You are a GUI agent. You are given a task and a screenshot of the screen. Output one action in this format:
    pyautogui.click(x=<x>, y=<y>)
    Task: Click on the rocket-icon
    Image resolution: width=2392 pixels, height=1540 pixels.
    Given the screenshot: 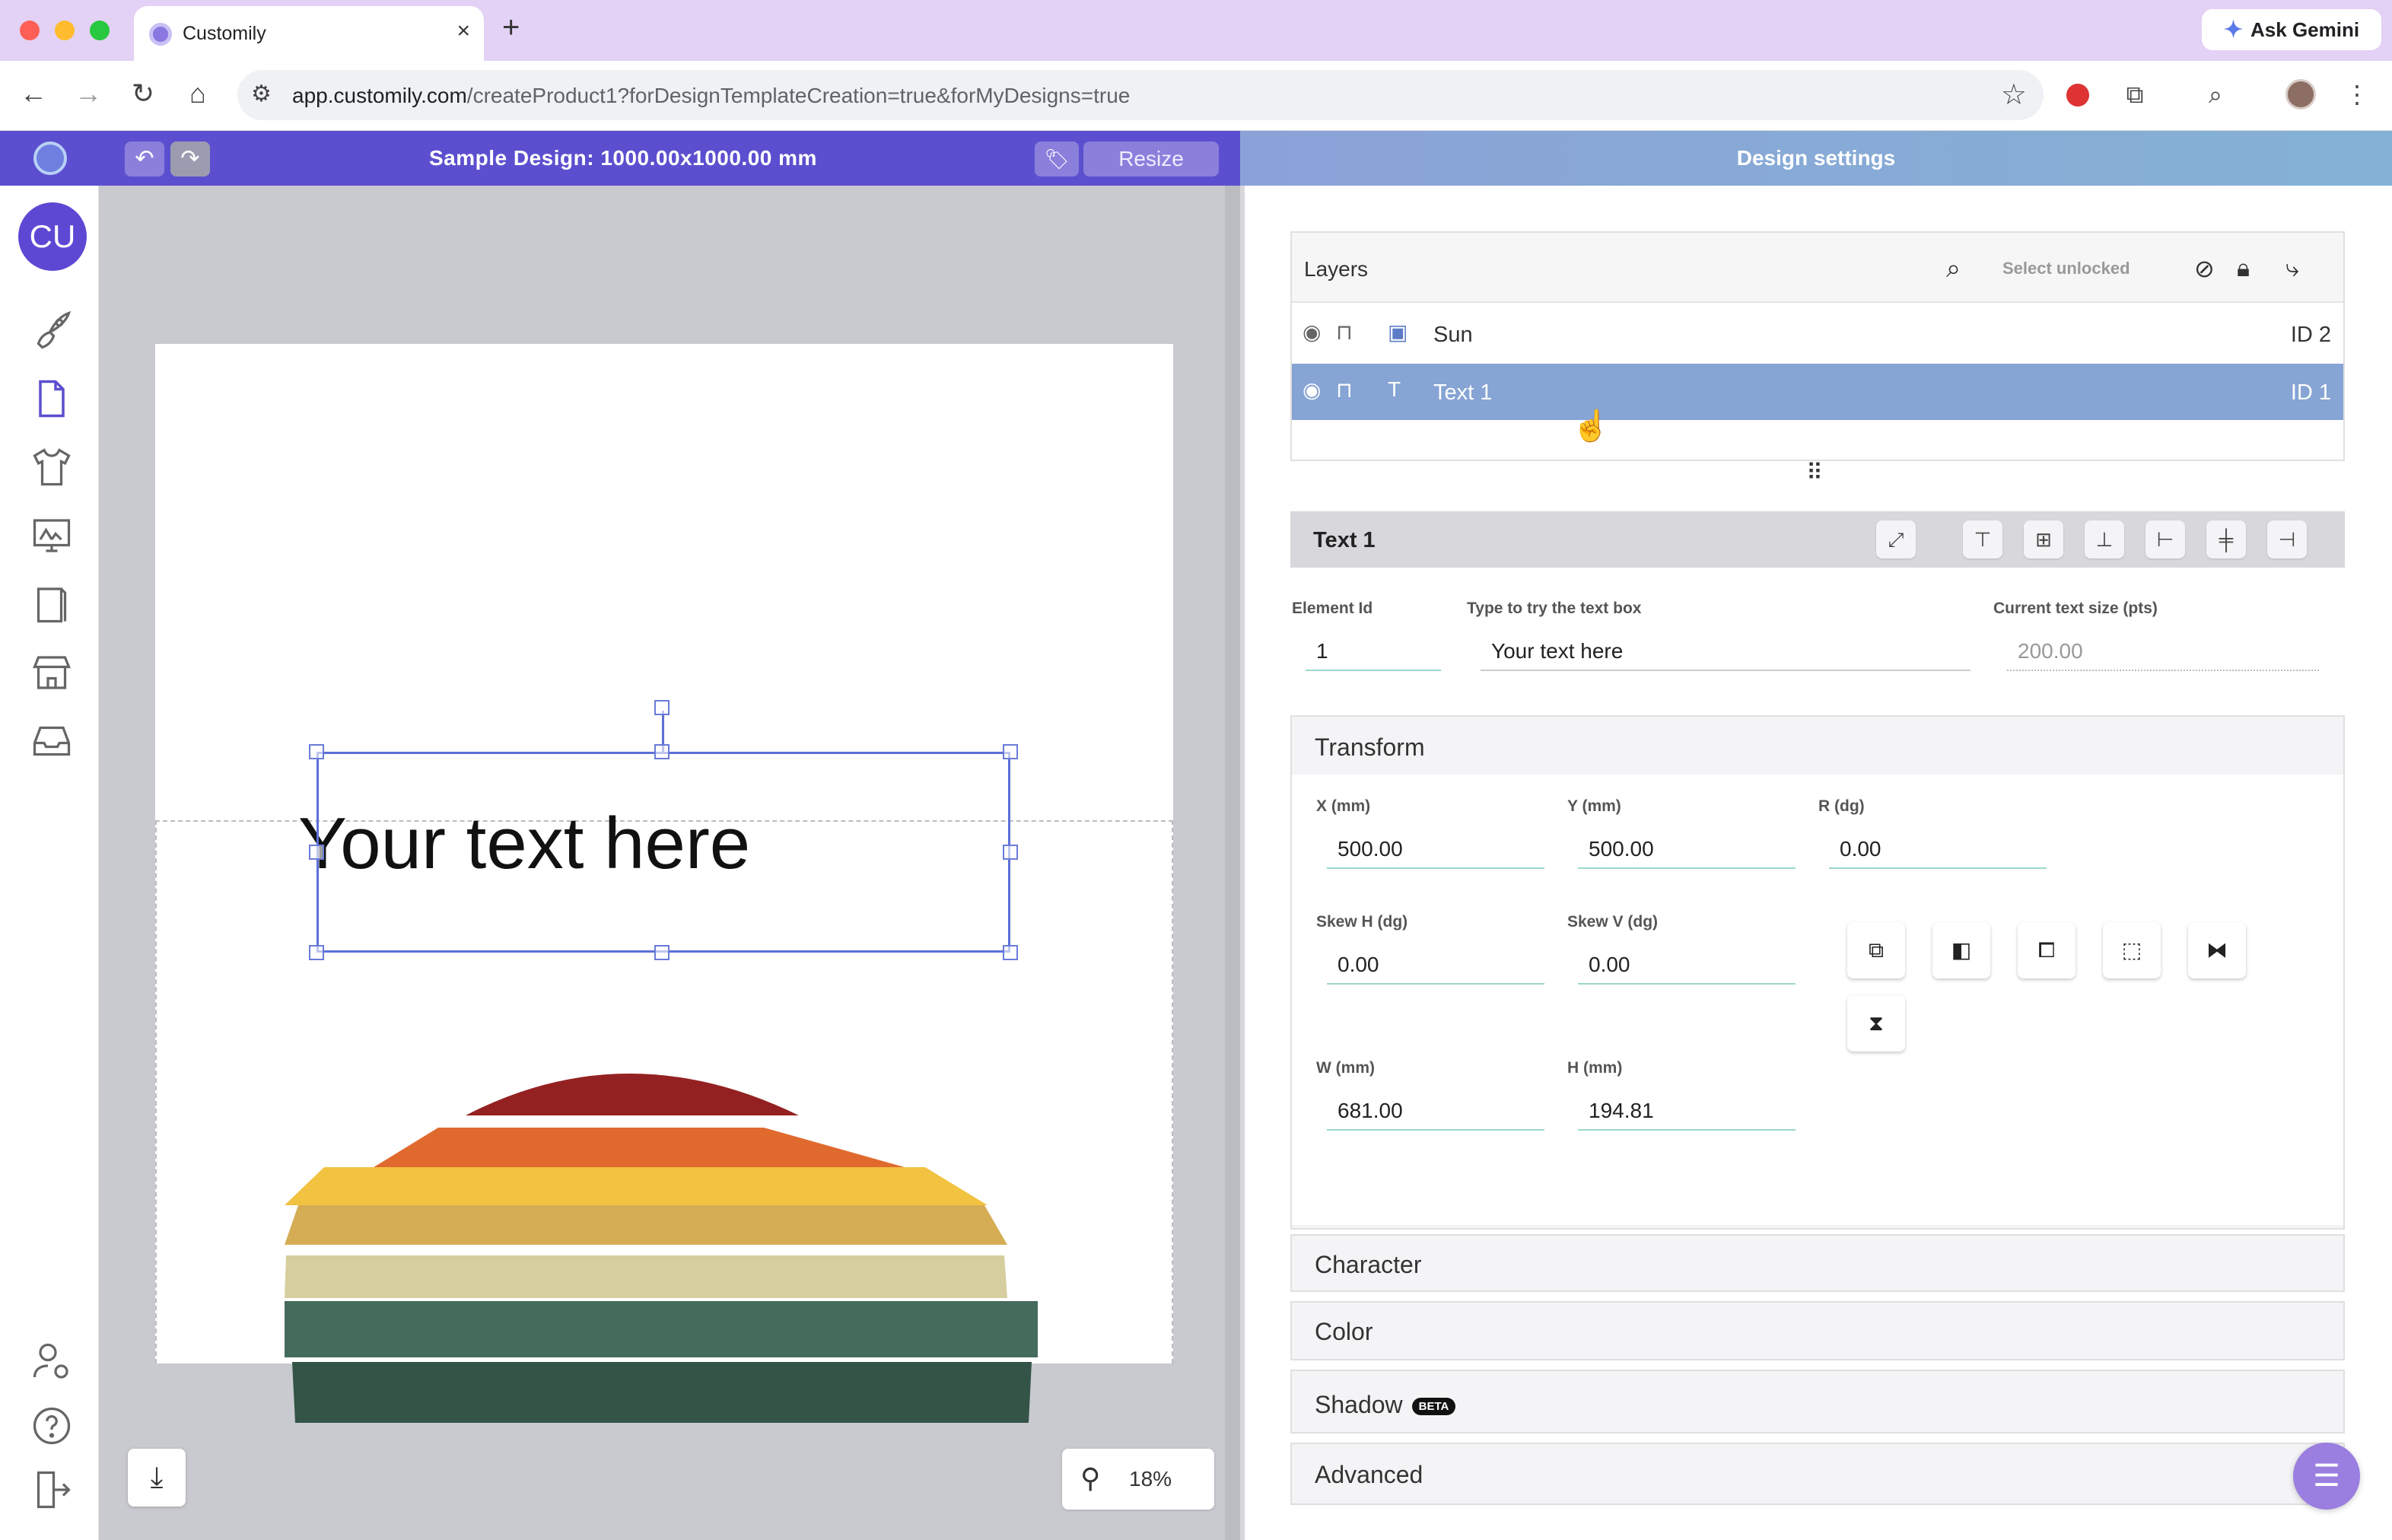 What is the action you would take?
    pyautogui.click(x=52, y=330)
    